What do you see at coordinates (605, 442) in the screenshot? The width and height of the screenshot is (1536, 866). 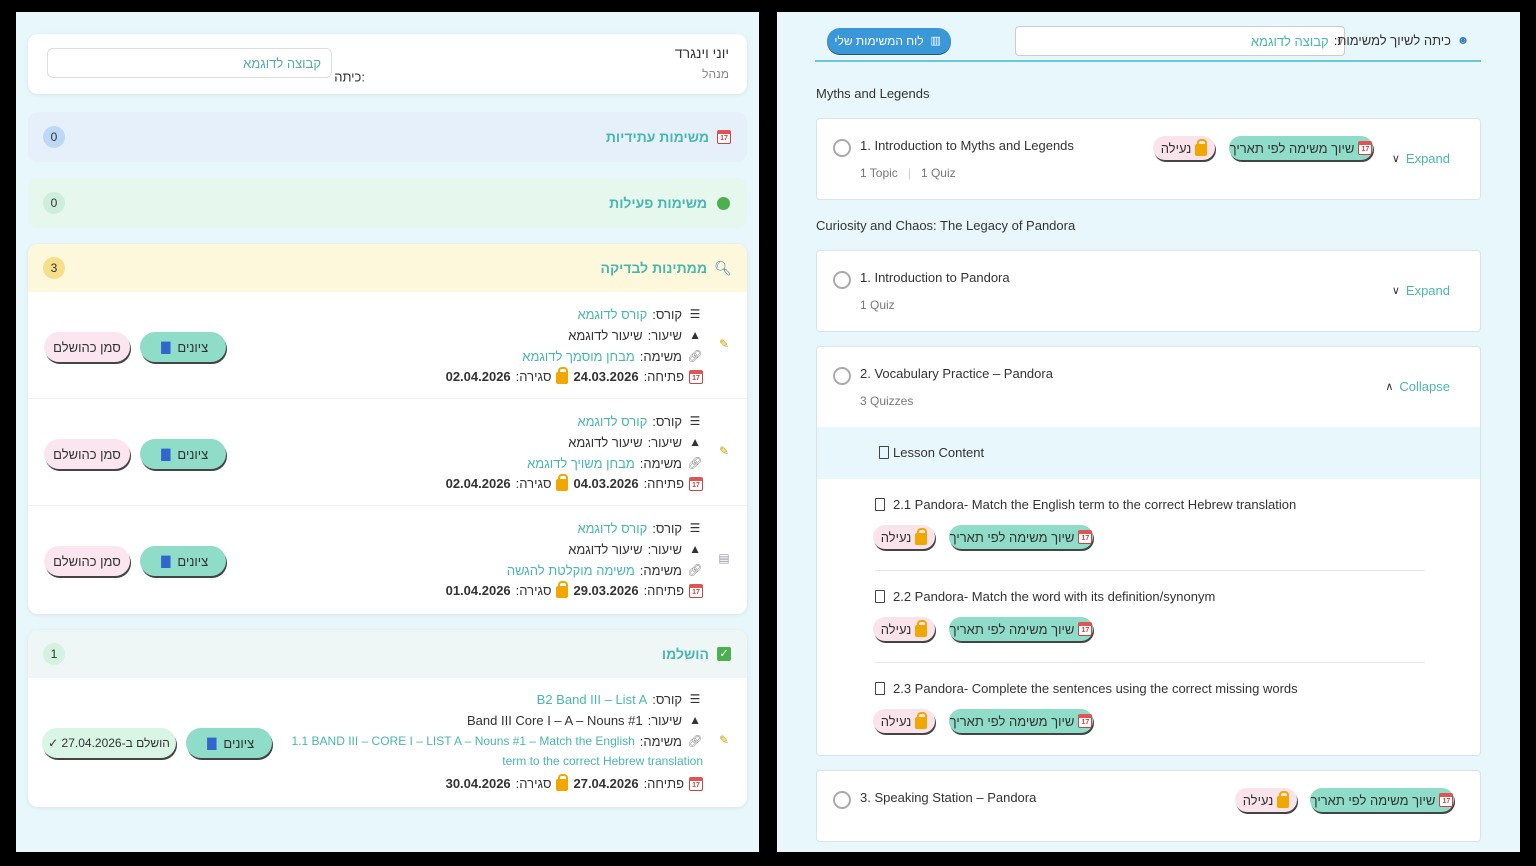 I see `lesson-name: שיעור לדוגמא` at bounding box center [605, 442].